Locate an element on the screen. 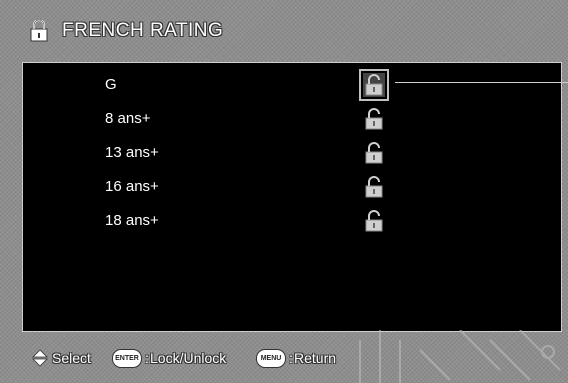 This screenshot has height=383, width=568. decorative-circuit-graphic is located at coordinates (460, 356).